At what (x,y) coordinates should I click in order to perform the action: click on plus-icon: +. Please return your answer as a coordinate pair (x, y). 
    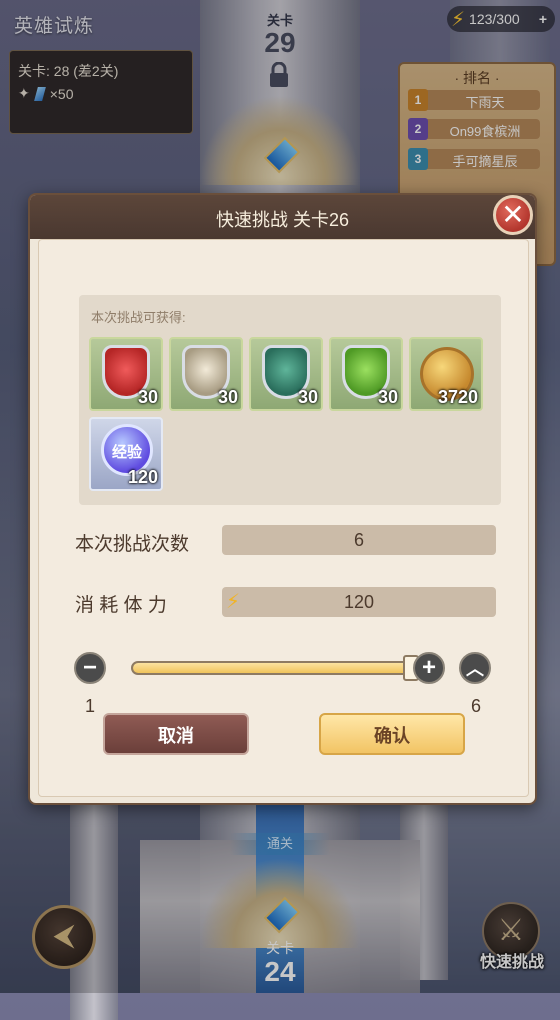
    Looking at the image, I should click on (428, 667).